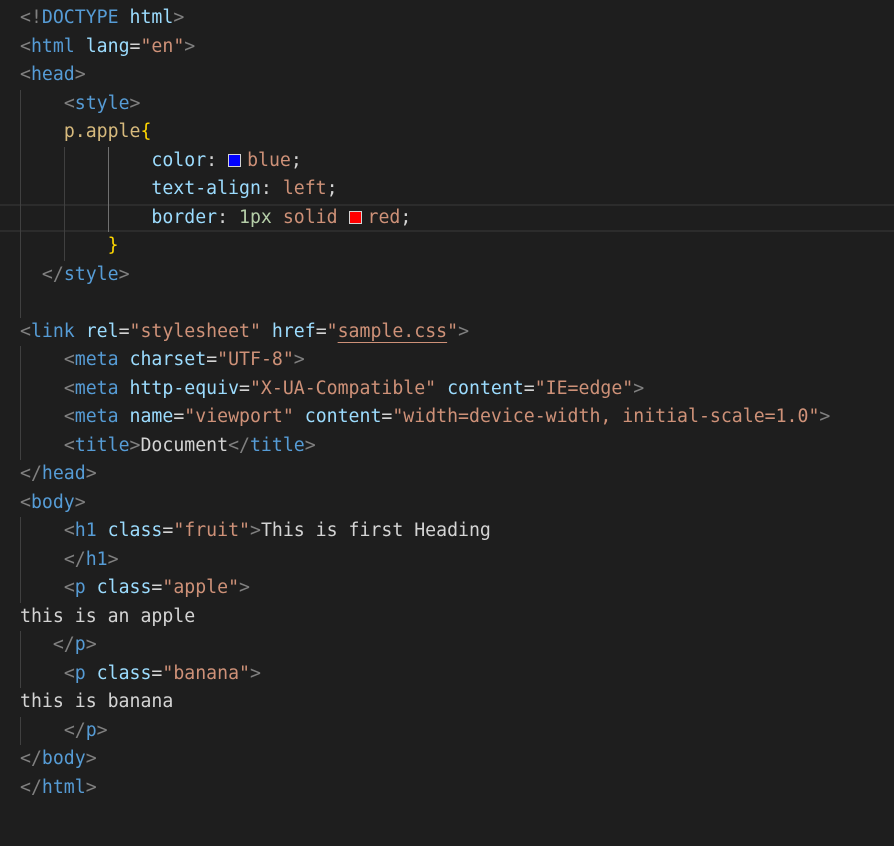 Image resolution: width=894 pixels, height=846 pixels. Describe the element at coordinates (447, 474) in the screenshot. I see `code-line: </head>` at that location.